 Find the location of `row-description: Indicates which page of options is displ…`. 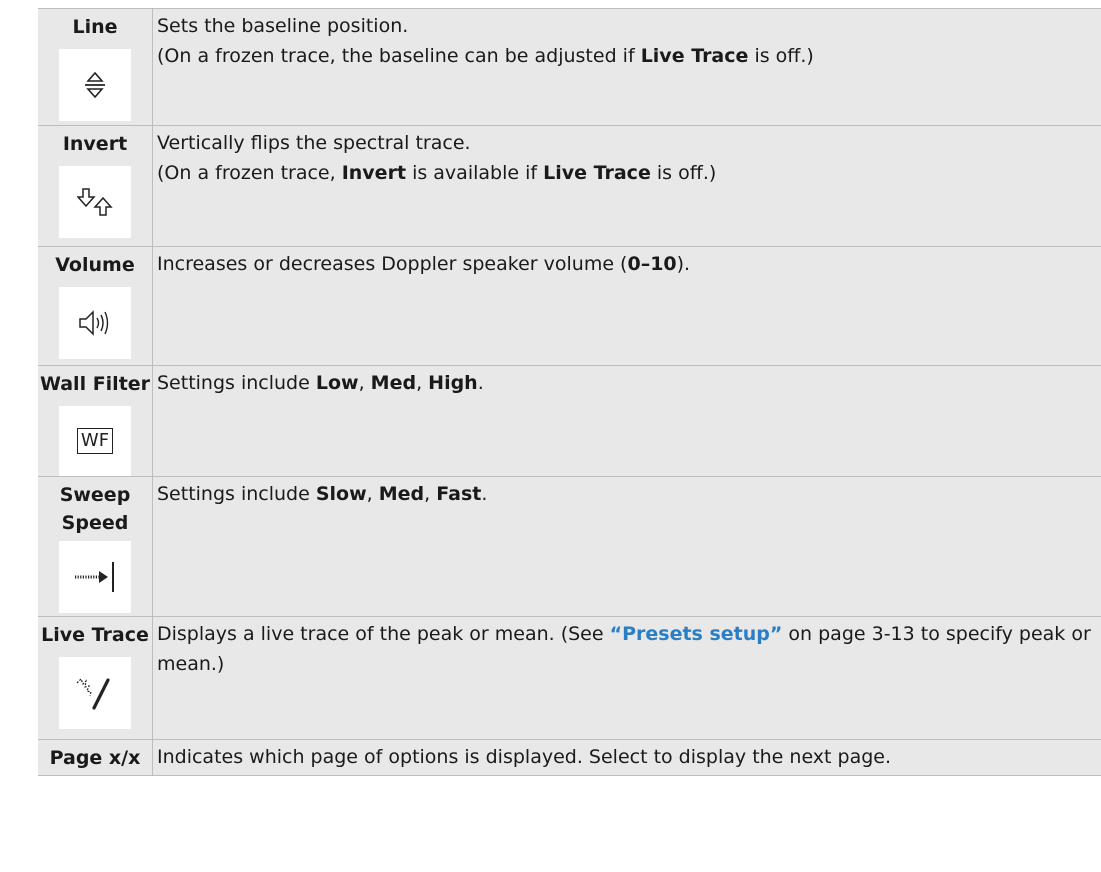

row-description: Indicates which page of options is displ… is located at coordinates (627, 757).